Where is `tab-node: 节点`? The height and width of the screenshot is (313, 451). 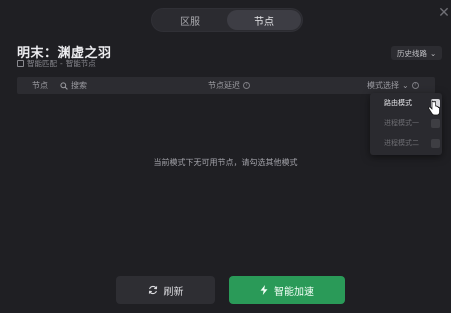 tab-node: 节点 is located at coordinates (264, 20).